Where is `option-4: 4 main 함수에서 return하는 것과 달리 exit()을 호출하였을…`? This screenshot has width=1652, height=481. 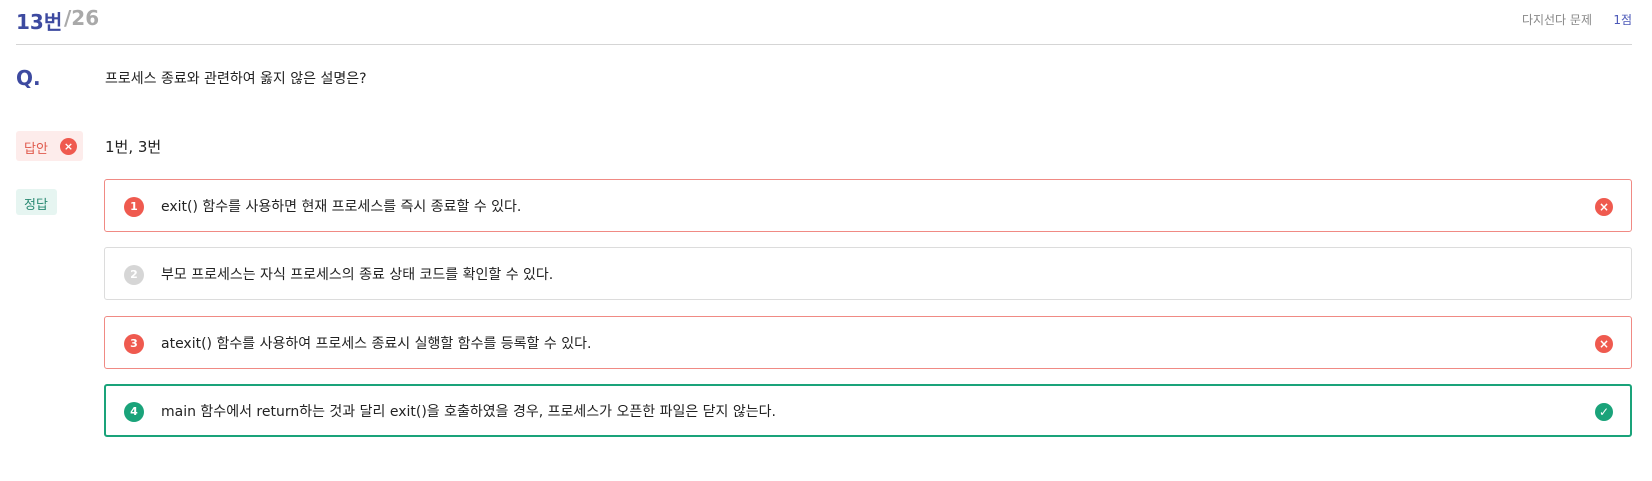
option-4: 4 main 함수에서 return하는 것과 달리 exit()을 호출하였을… is located at coordinates (868, 410).